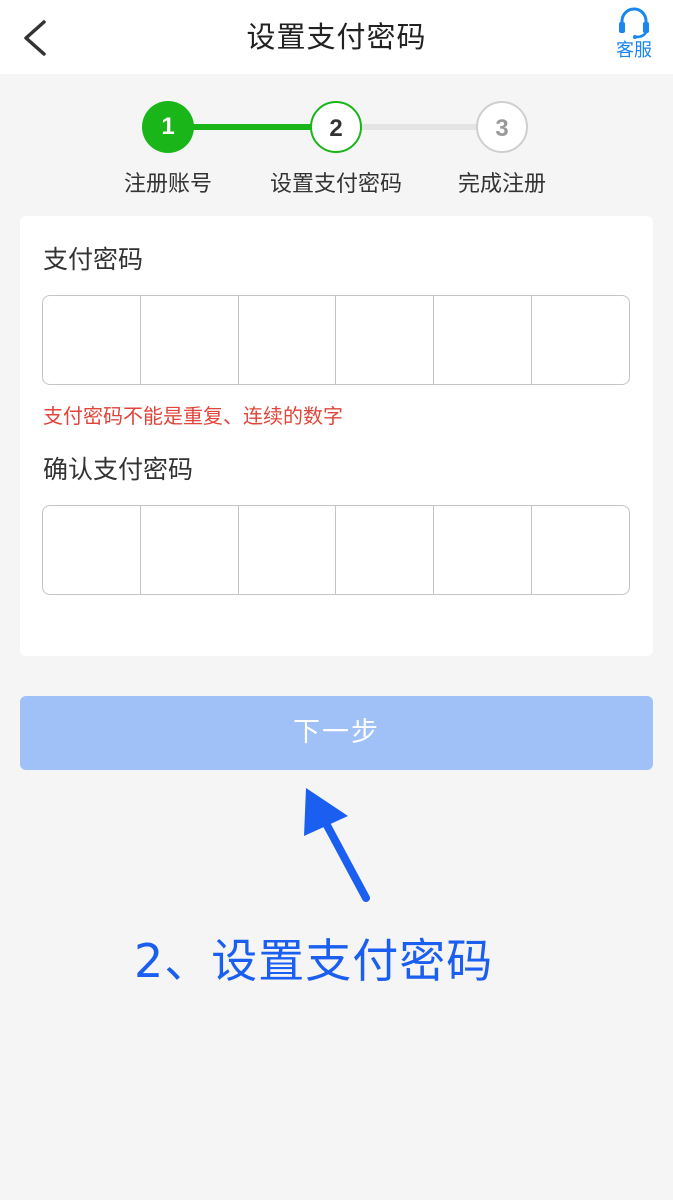  I want to click on step-3-circle: 3, so click(502, 127).